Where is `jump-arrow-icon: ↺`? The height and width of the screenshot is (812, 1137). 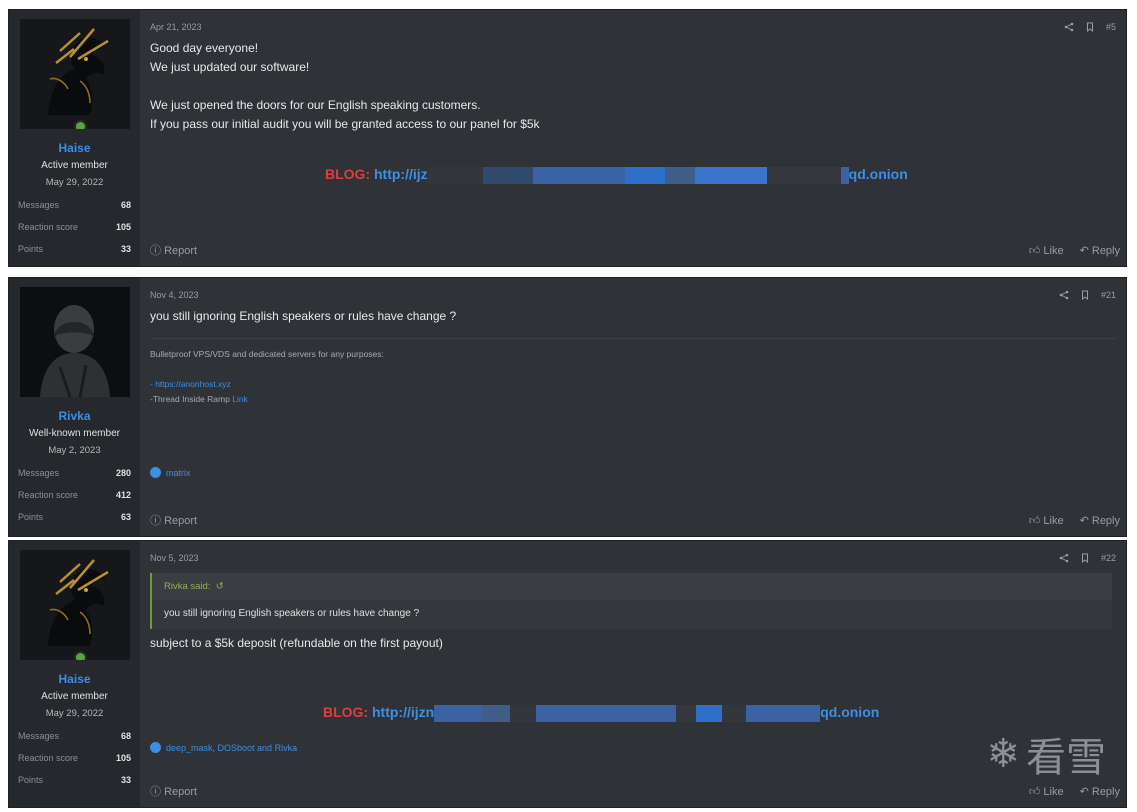
jump-arrow-icon: ↺ is located at coordinates (218, 586).